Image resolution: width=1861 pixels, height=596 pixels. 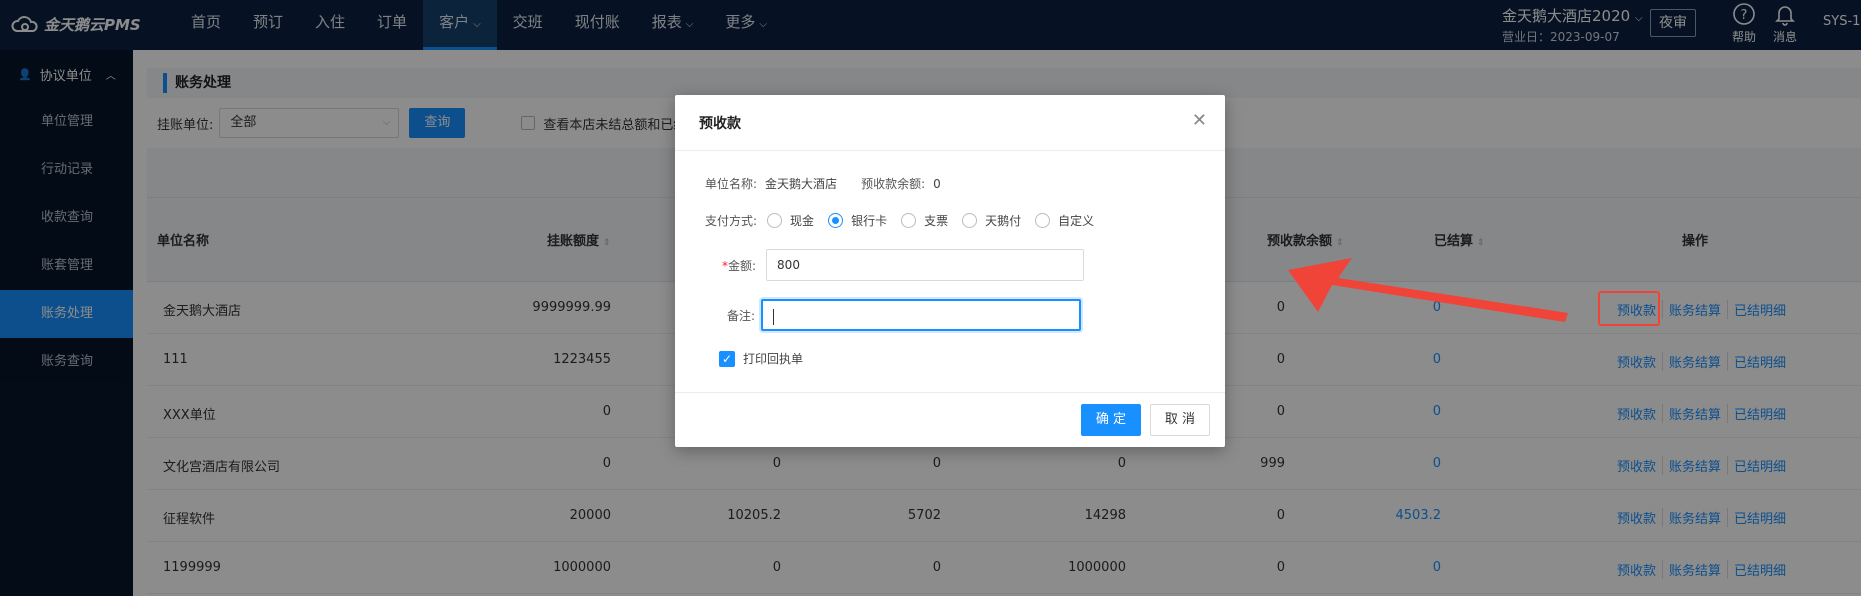 I want to click on payment-method-label: 支付方式:, so click(x=731, y=221).